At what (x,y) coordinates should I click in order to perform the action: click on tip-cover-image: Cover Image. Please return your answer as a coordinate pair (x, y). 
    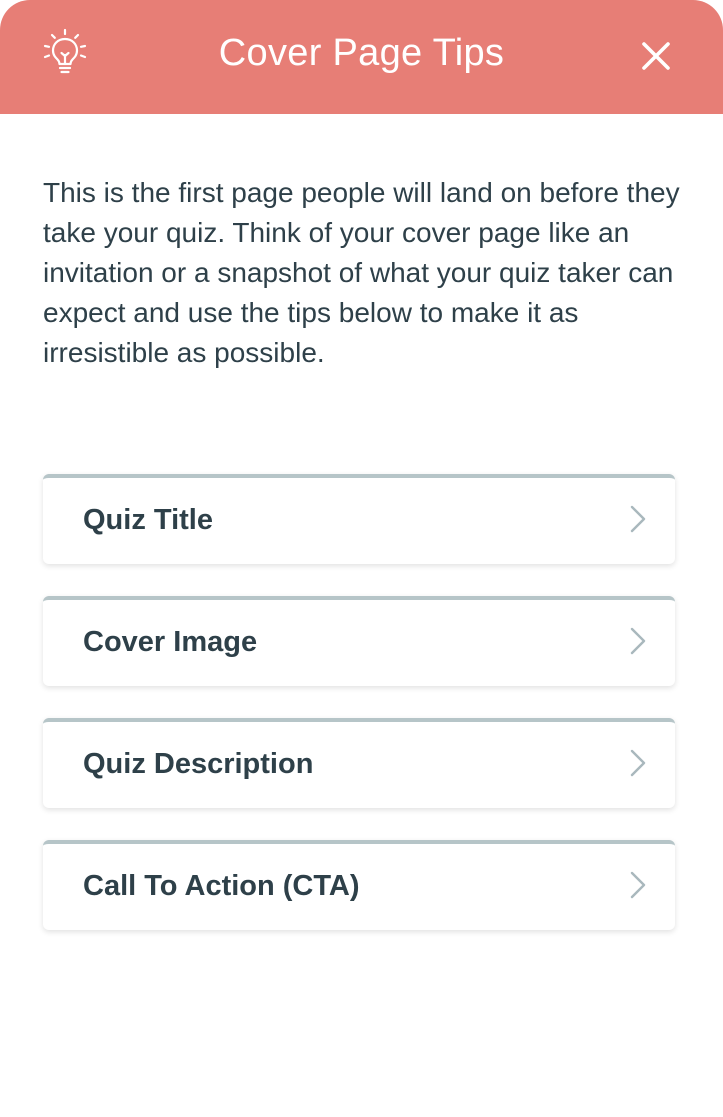
    Looking at the image, I should click on (359, 641).